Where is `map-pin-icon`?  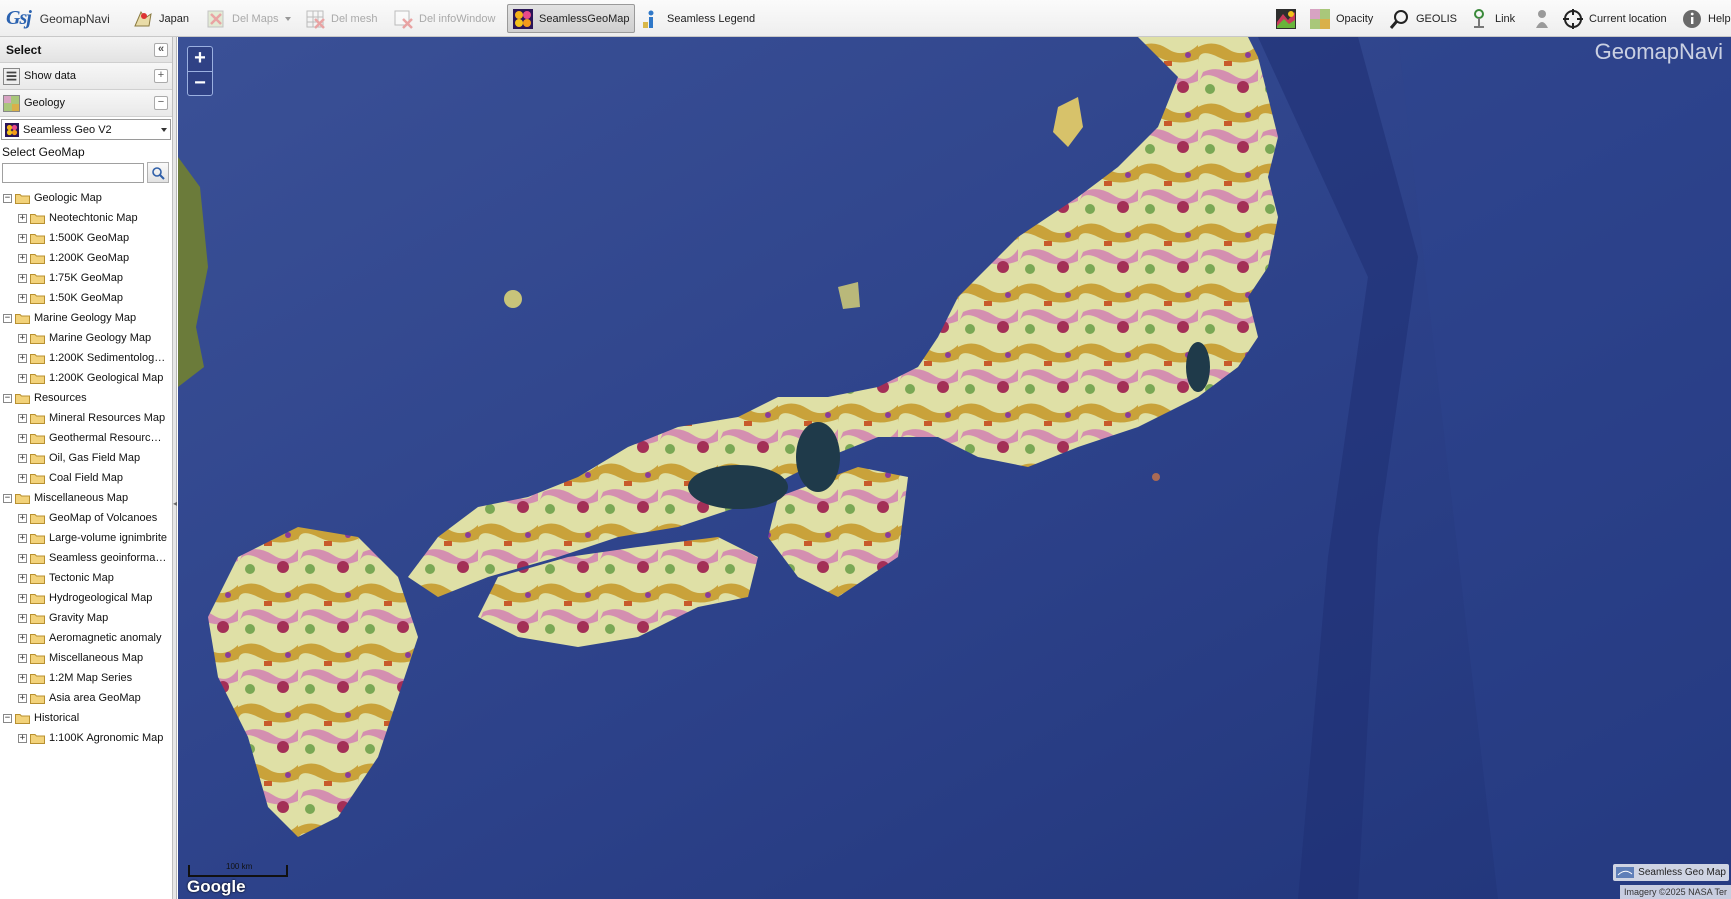 map-pin-icon is located at coordinates (143, 18).